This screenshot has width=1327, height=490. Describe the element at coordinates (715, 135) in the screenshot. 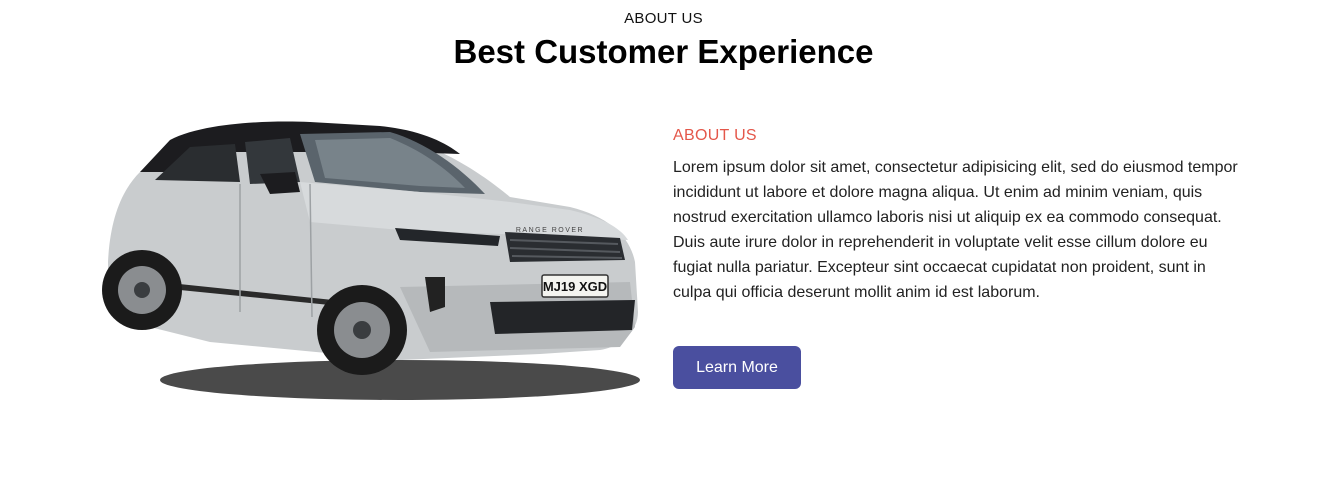

I see `about-eyebrow: ABOUT US` at that location.